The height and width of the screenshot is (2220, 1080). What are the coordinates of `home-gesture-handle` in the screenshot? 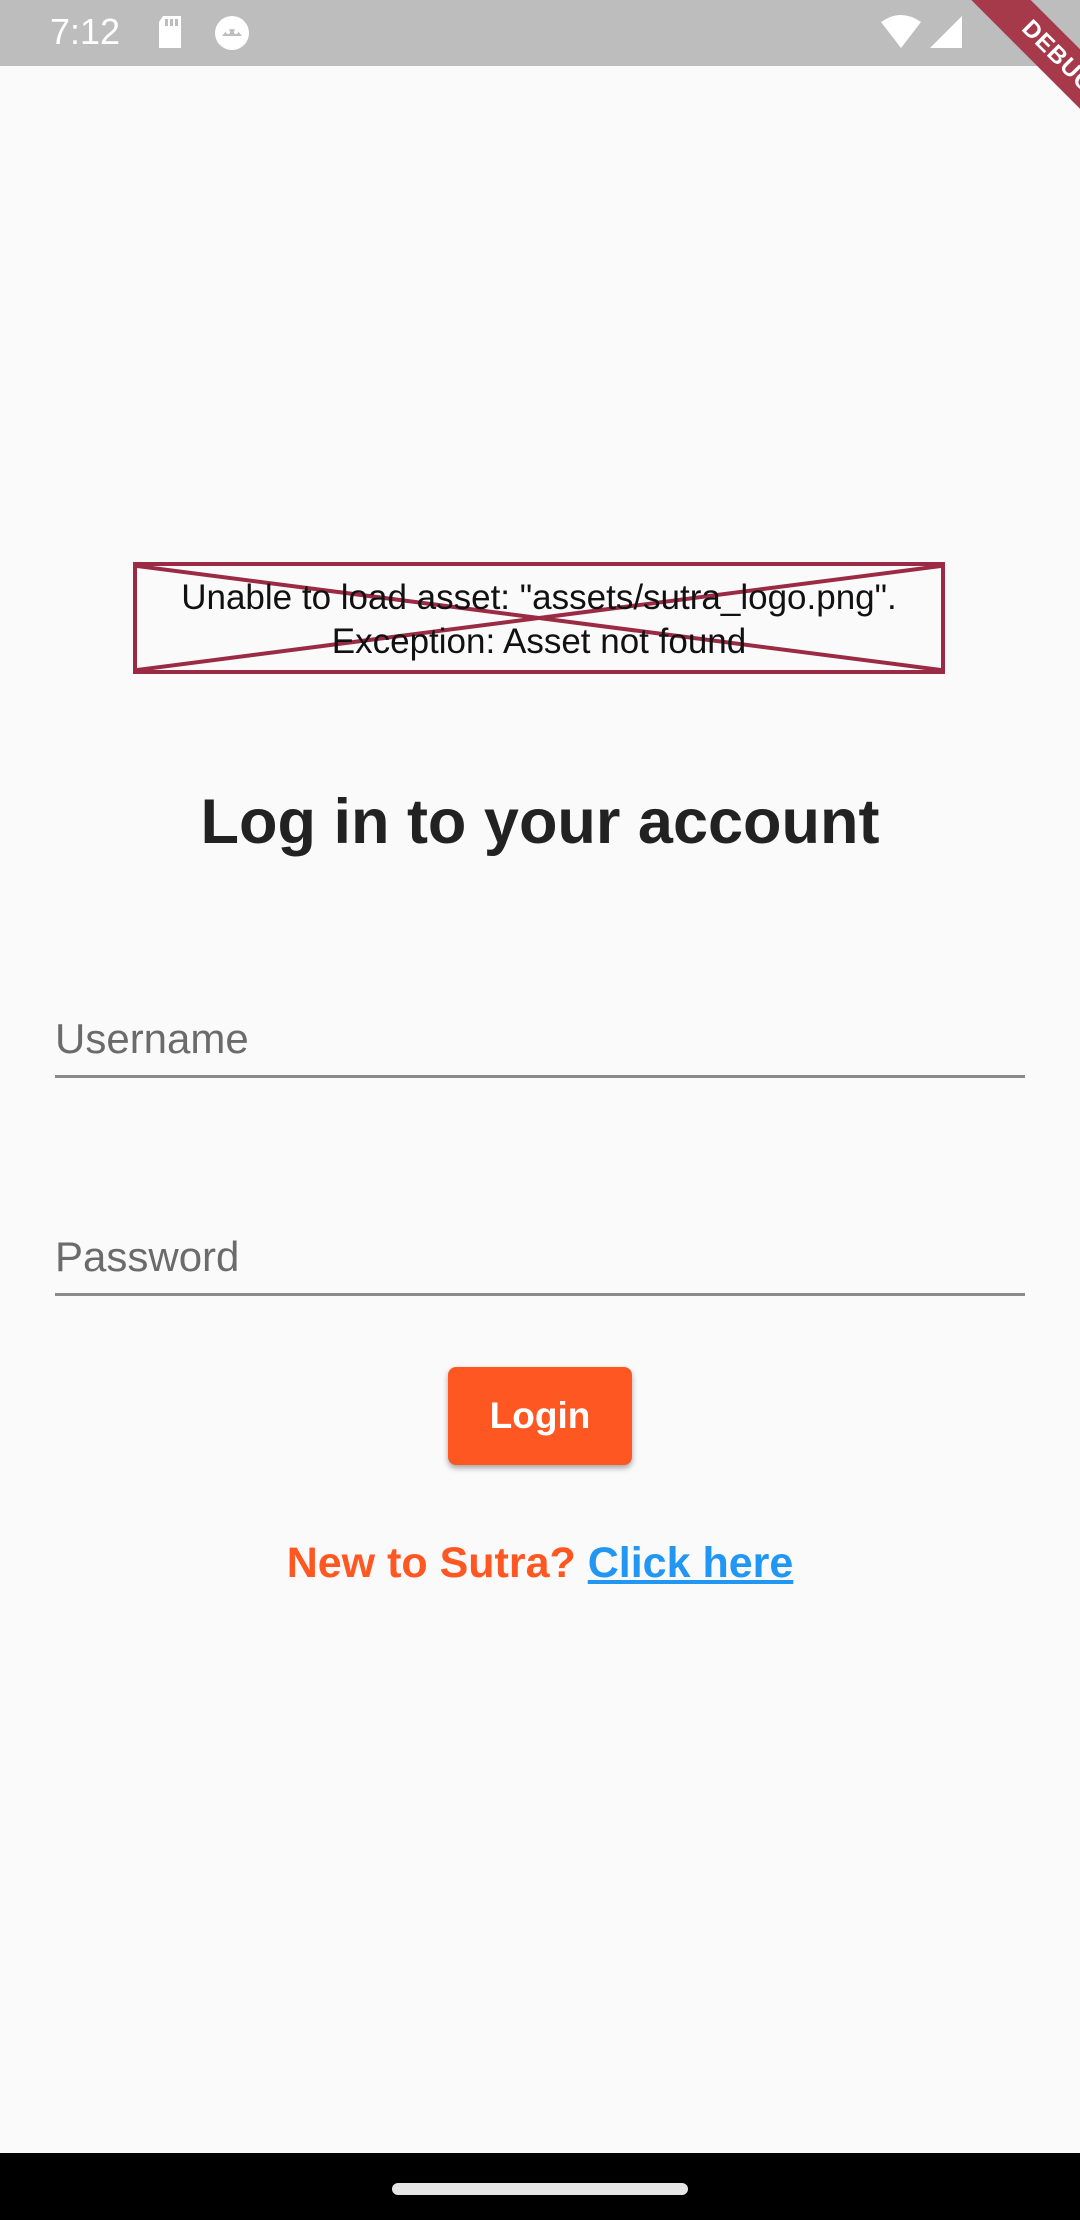 It's located at (540, 2189).